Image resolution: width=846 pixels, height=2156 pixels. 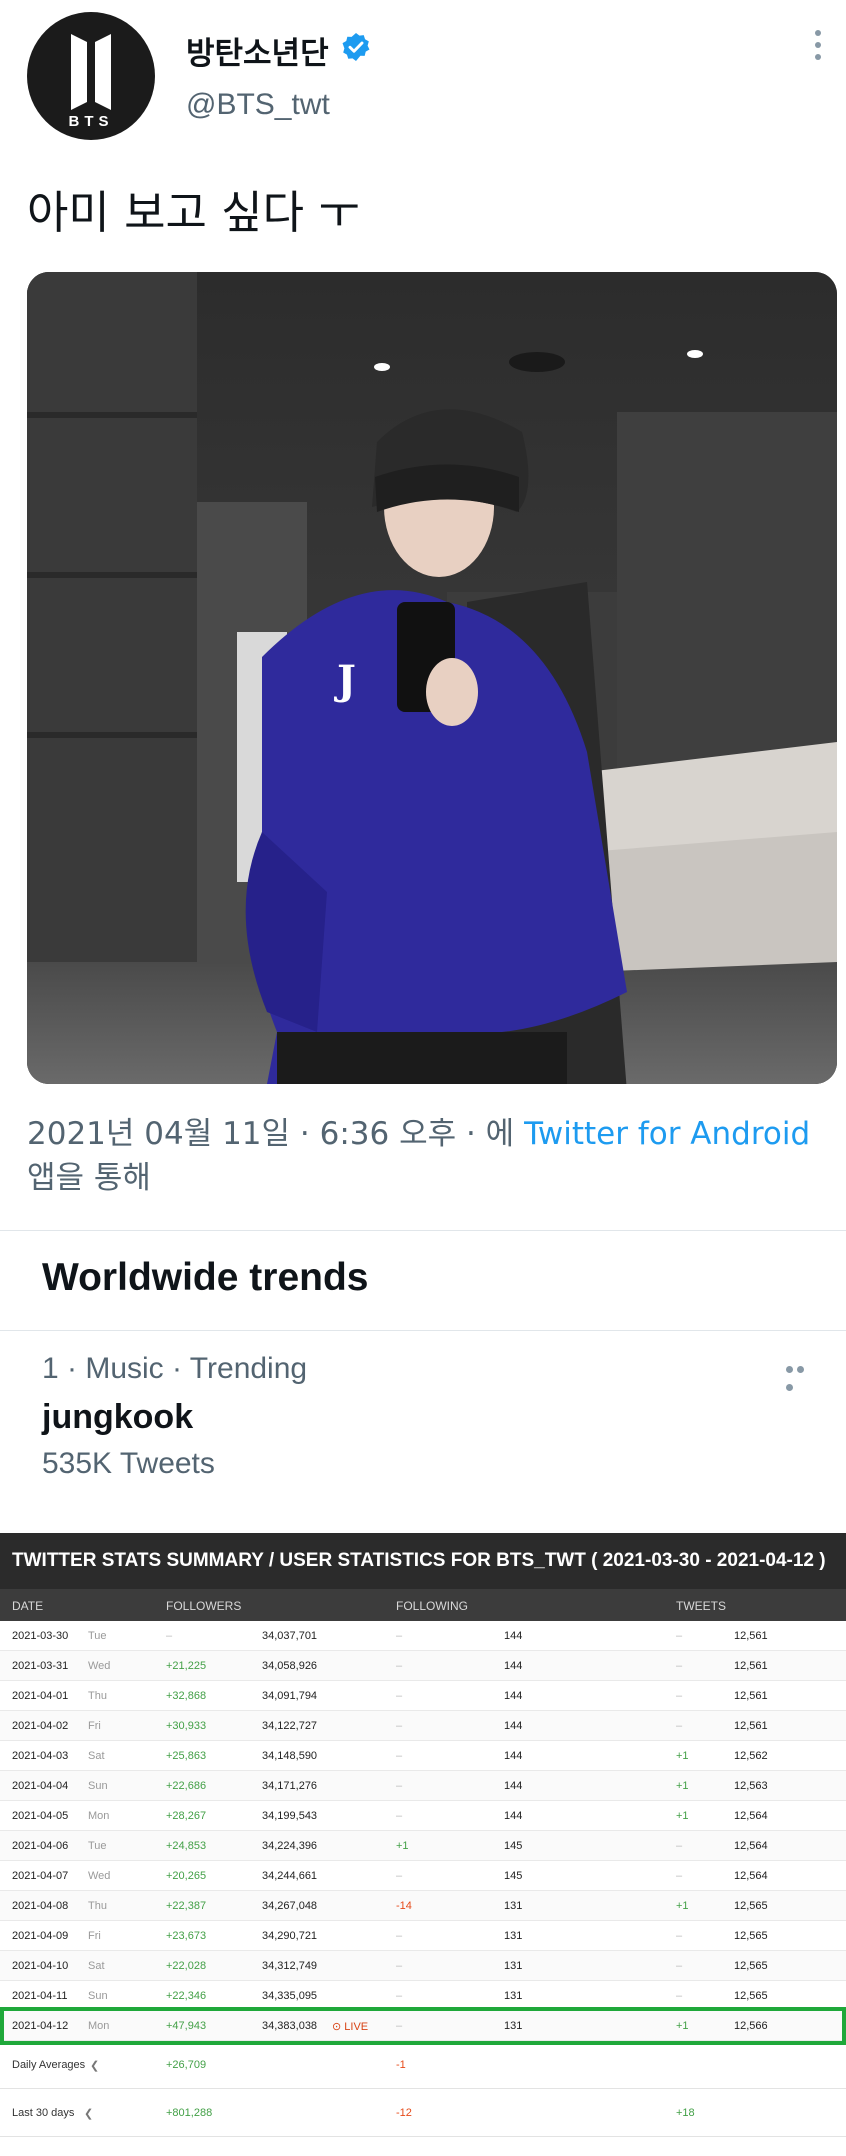 What do you see at coordinates (193, 212) in the screenshot?
I see `tweet-text: 아미 보고 싶다 ㅜ` at bounding box center [193, 212].